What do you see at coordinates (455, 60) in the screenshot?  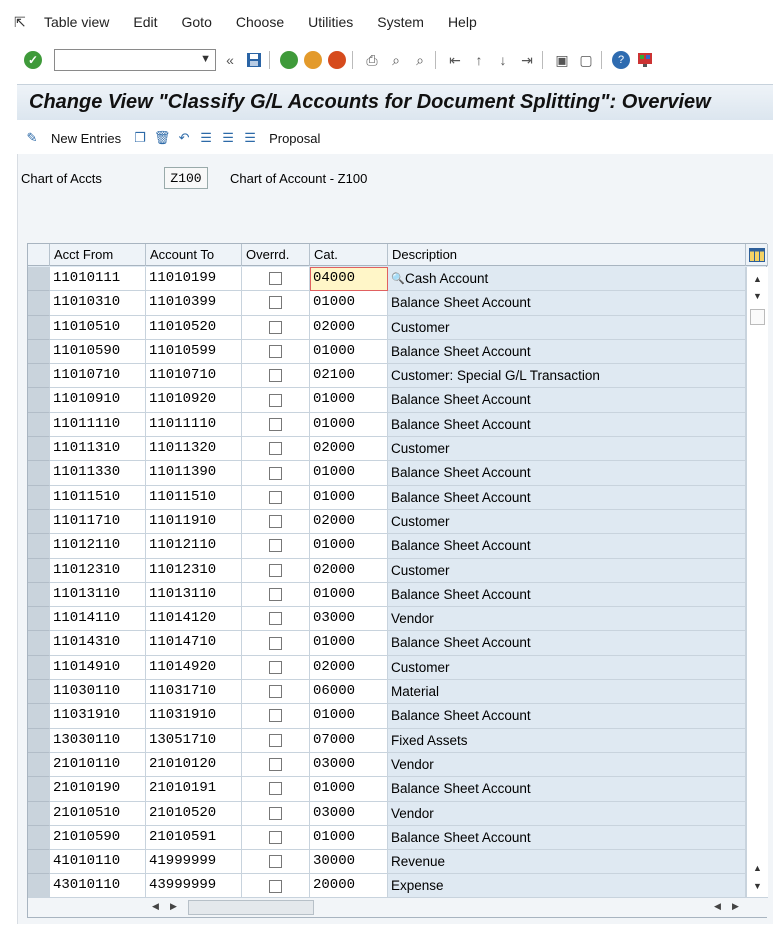 I see `first-page-icon: ⇤` at bounding box center [455, 60].